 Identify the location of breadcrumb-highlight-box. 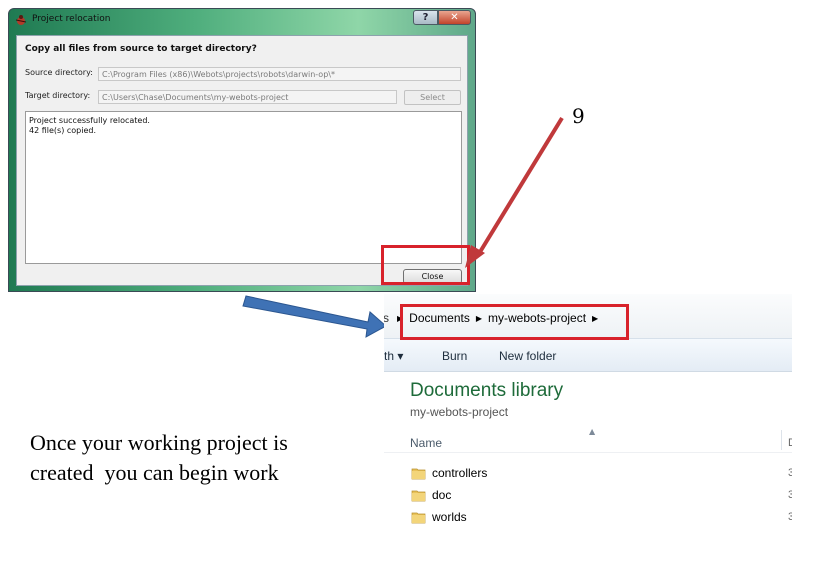
(514, 322).